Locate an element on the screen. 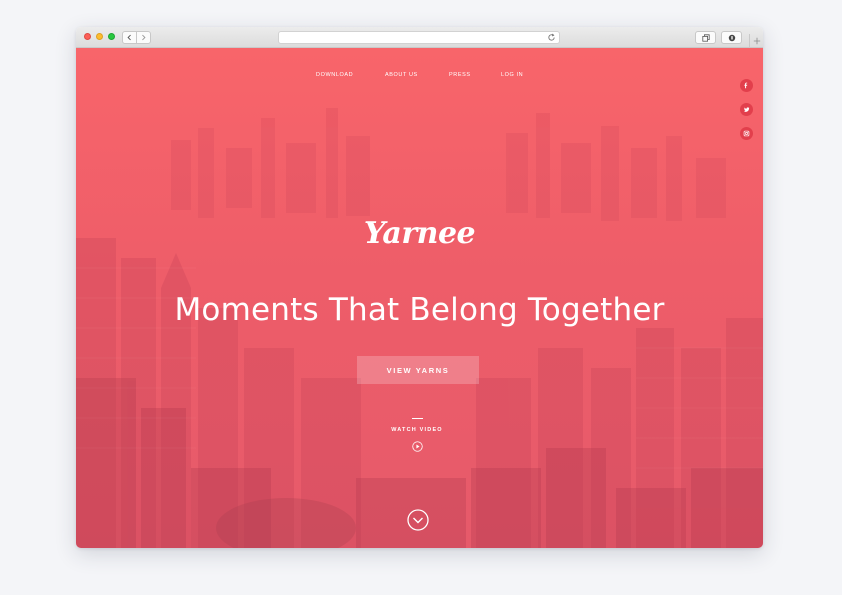 This screenshot has width=842, height=595. brand-logo: Yarnee is located at coordinates (419, 233).